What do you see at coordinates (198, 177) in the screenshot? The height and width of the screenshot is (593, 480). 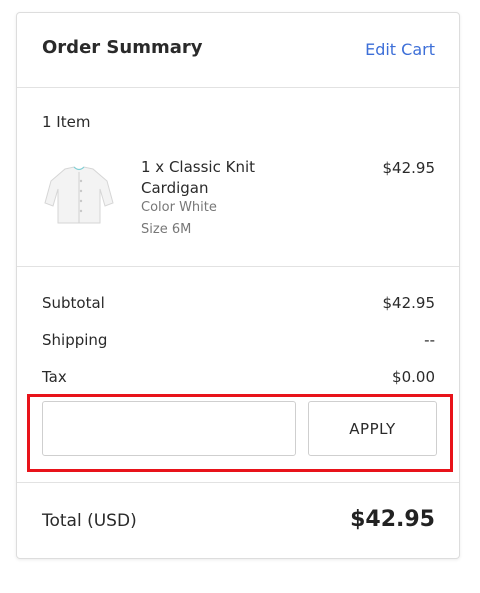 I see `product-name: 1 x Classic Knit Cardigan` at bounding box center [198, 177].